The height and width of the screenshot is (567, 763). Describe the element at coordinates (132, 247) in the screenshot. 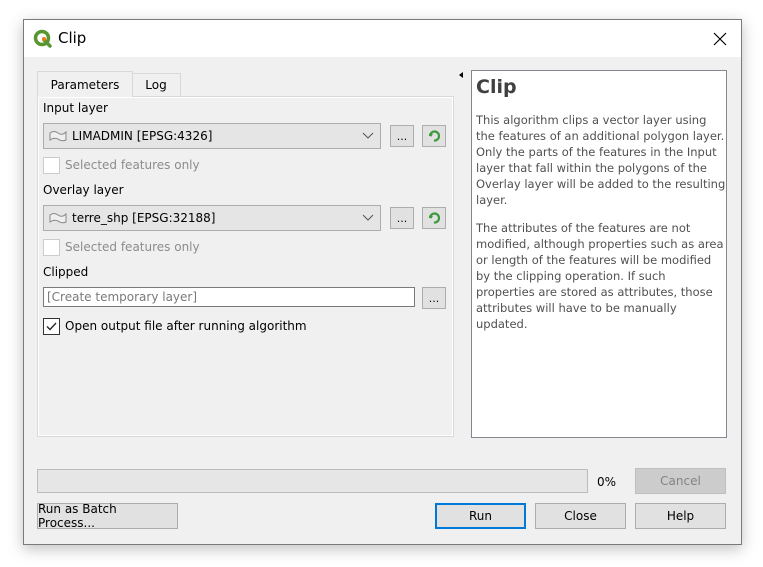

I see `overlay-selected-only-label: Selected features only` at that location.